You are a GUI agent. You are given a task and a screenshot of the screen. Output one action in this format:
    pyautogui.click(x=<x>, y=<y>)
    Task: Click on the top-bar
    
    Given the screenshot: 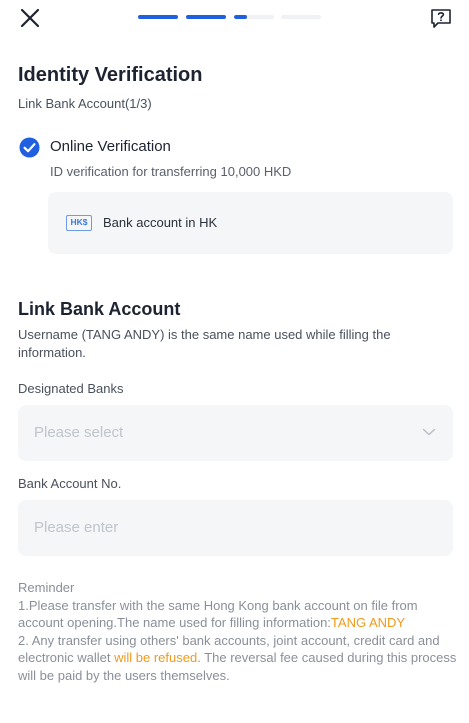 What is the action you would take?
    pyautogui.click(x=234, y=18)
    